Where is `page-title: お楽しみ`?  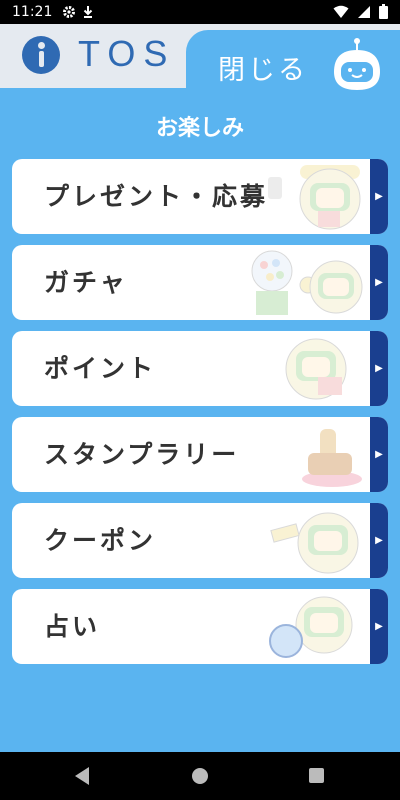
page-title: お楽しみ is located at coordinates (199, 128).